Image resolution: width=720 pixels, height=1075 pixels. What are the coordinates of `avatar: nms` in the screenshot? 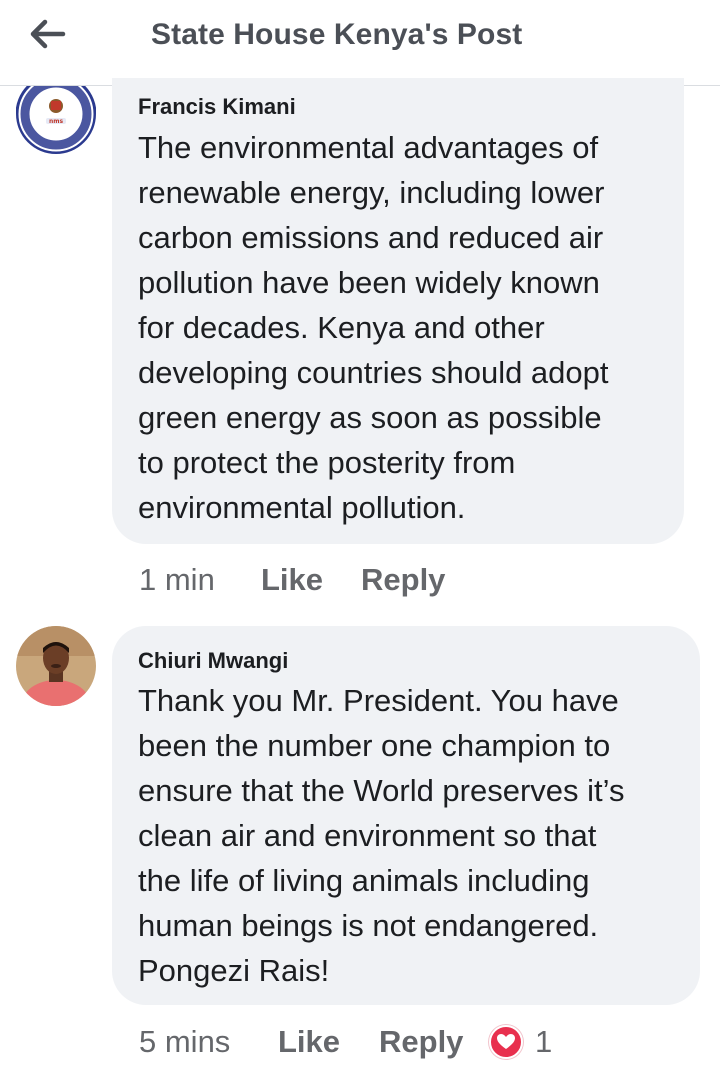 It's located at (56, 120).